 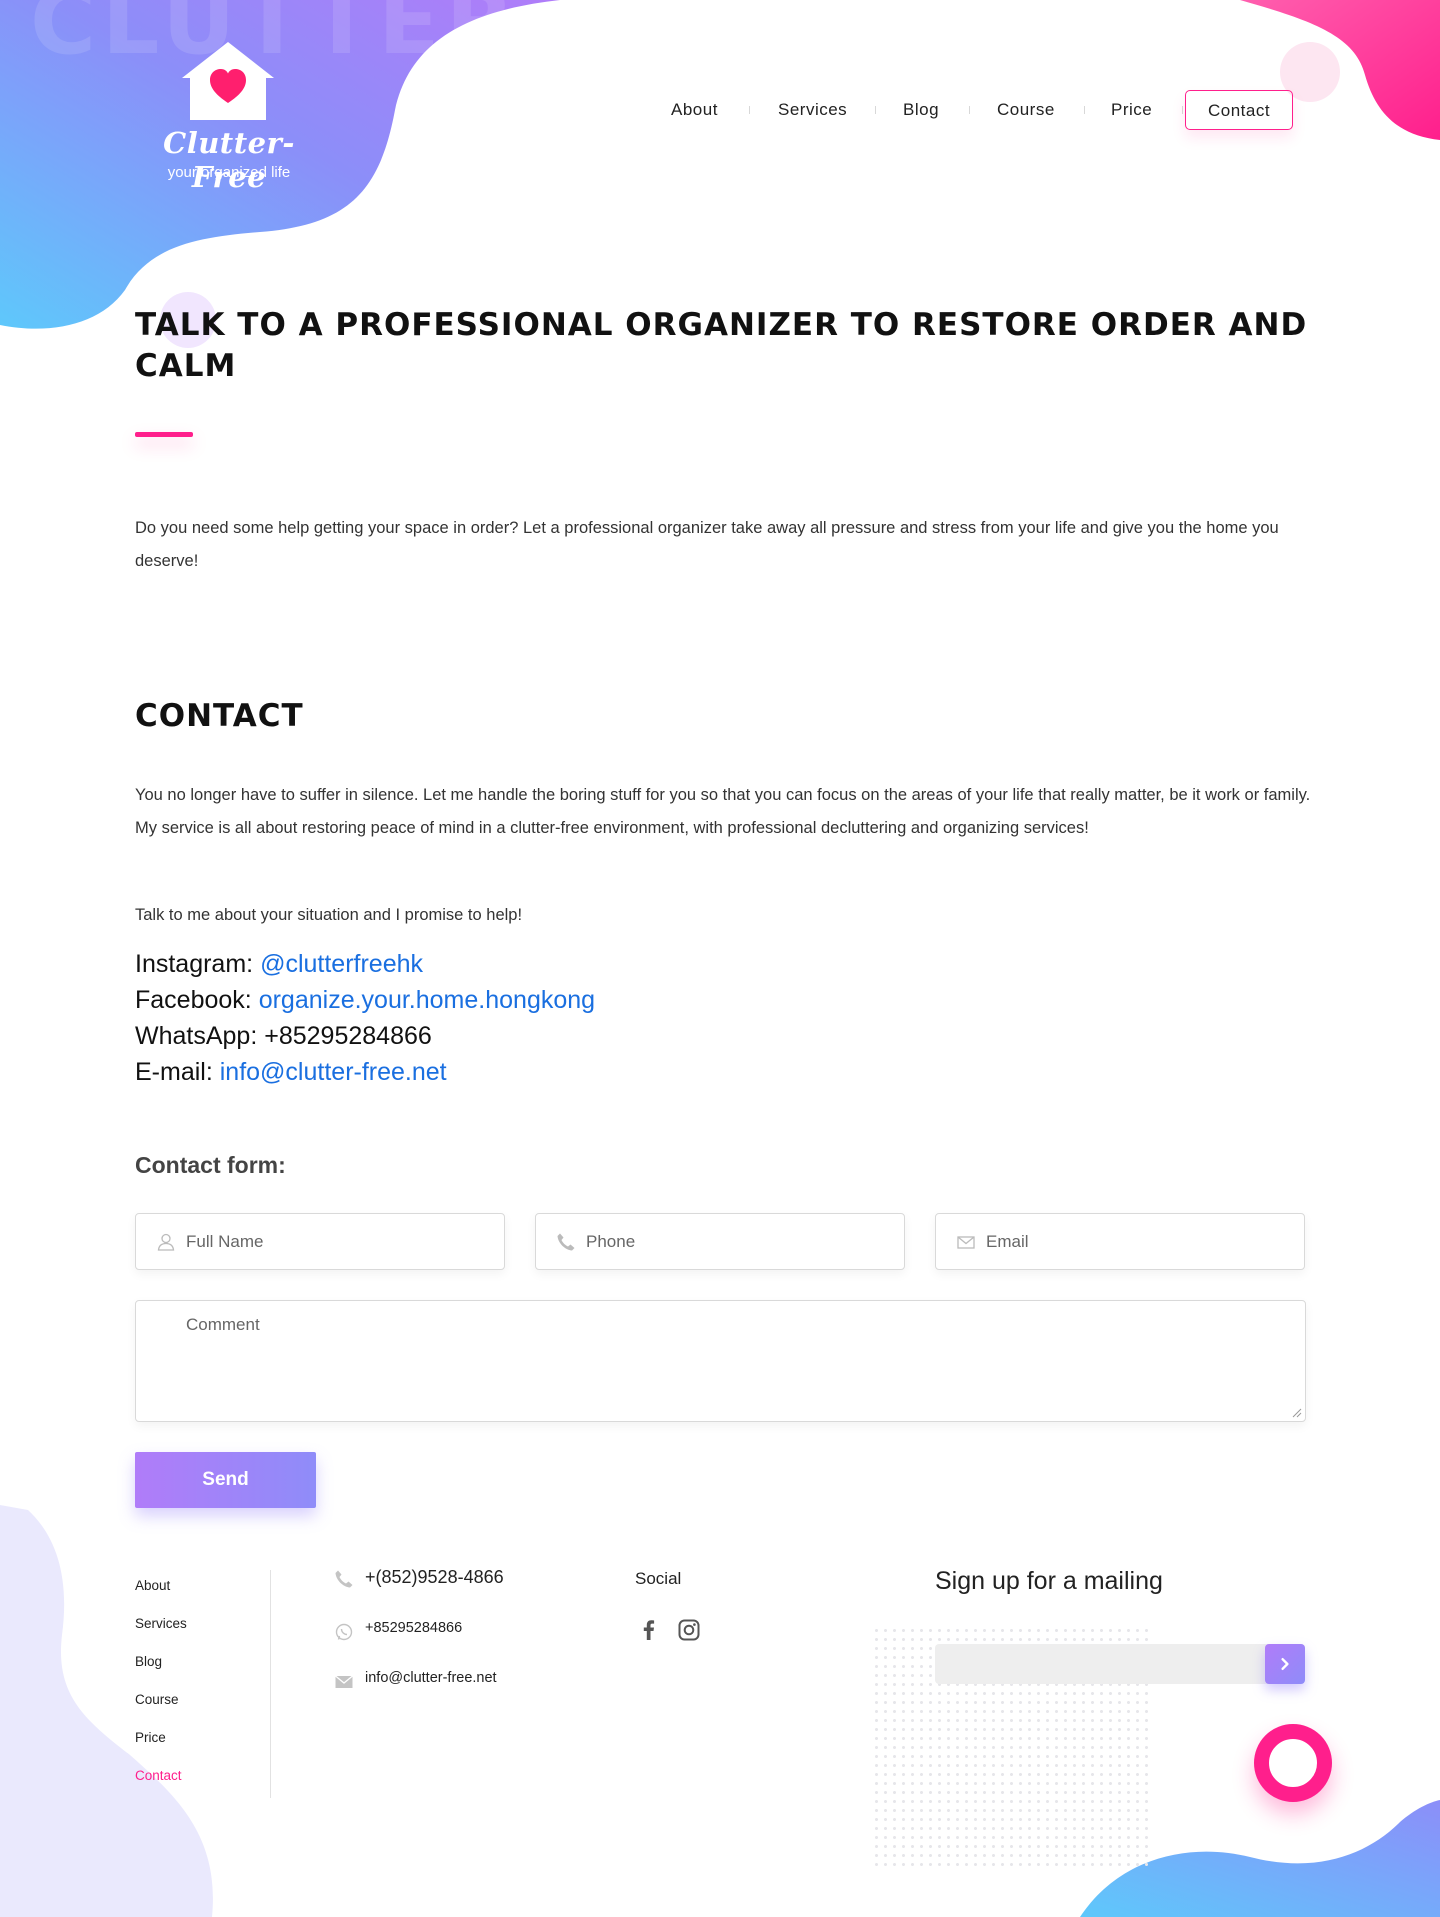 What do you see at coordinates (1049, 1581) in the screenshot?
I see `mailing-title: Sign up for a mailing` at bounding box center [1049, 1581].